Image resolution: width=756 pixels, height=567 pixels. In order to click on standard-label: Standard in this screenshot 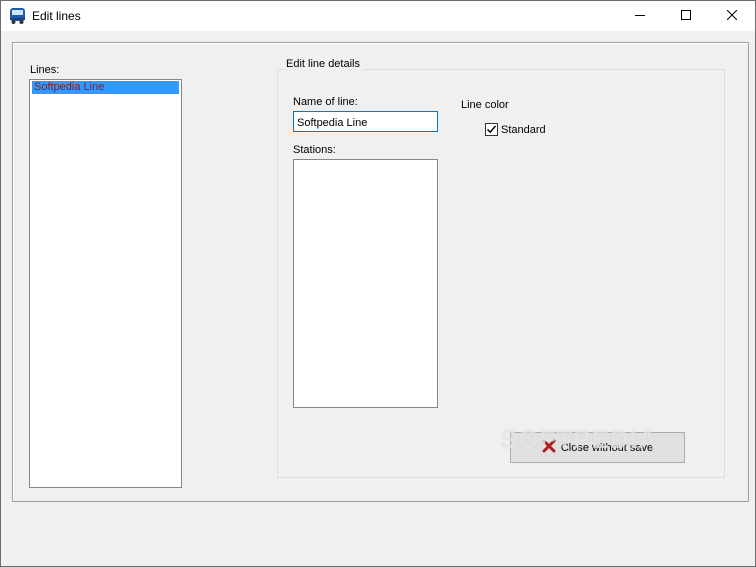, I will do `click(523, 130)`.